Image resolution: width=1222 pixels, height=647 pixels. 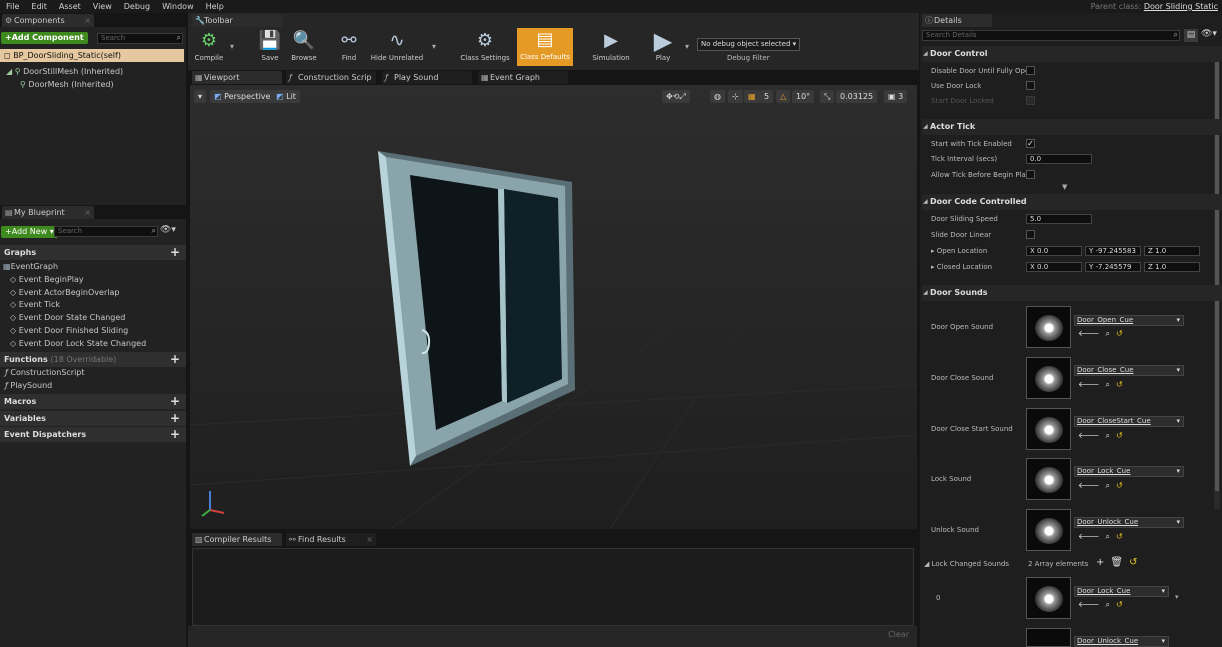 What do you see at coordinates (12, 6) in the screenshot?
I see `menu-file: File` at bounding box center [12, 6].